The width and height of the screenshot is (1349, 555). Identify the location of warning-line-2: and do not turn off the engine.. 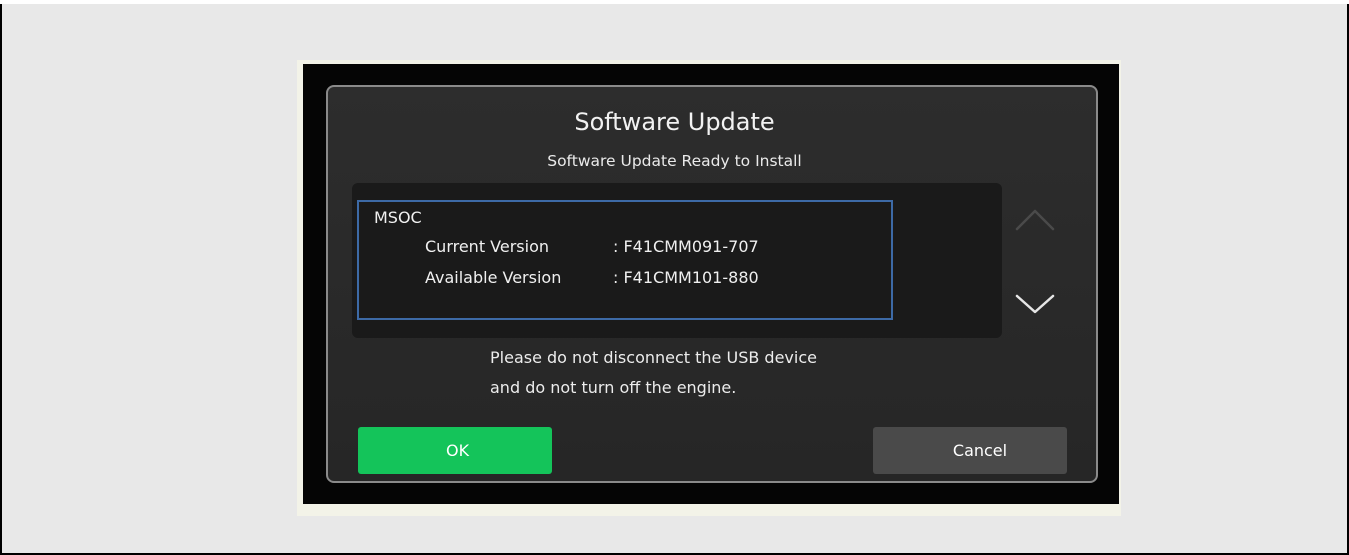
(613, 387).